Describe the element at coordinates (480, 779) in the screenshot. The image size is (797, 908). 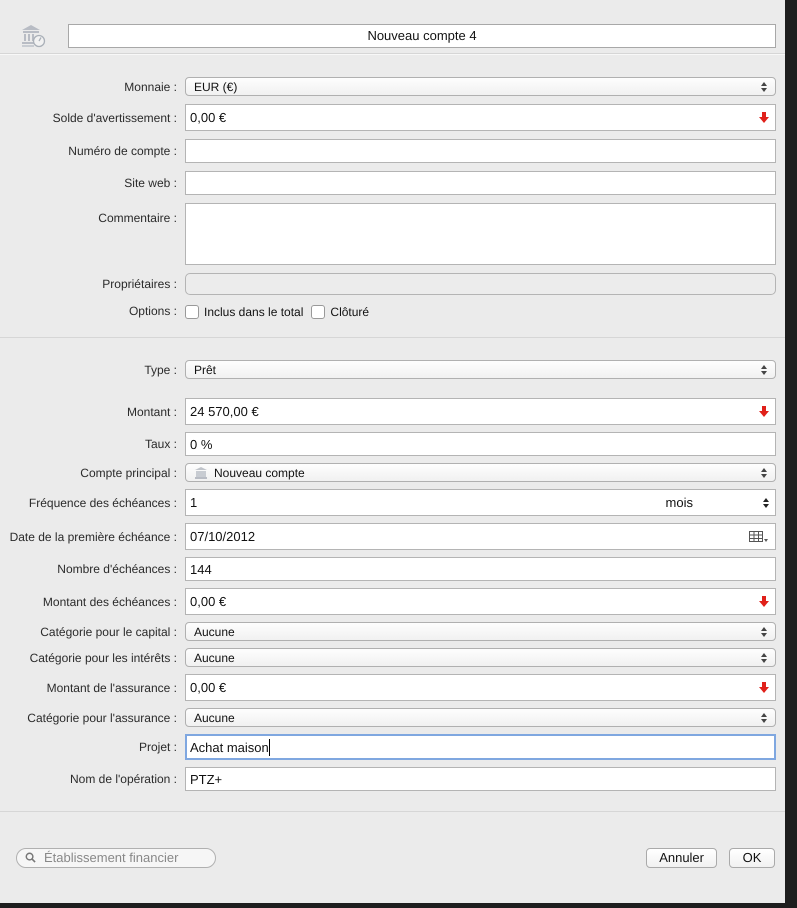
I see `text-field: PTZ+` at that location.